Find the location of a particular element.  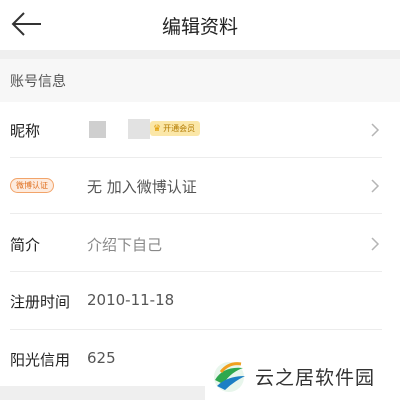

nickname-value-blurred is located at coordinates (139, 129).